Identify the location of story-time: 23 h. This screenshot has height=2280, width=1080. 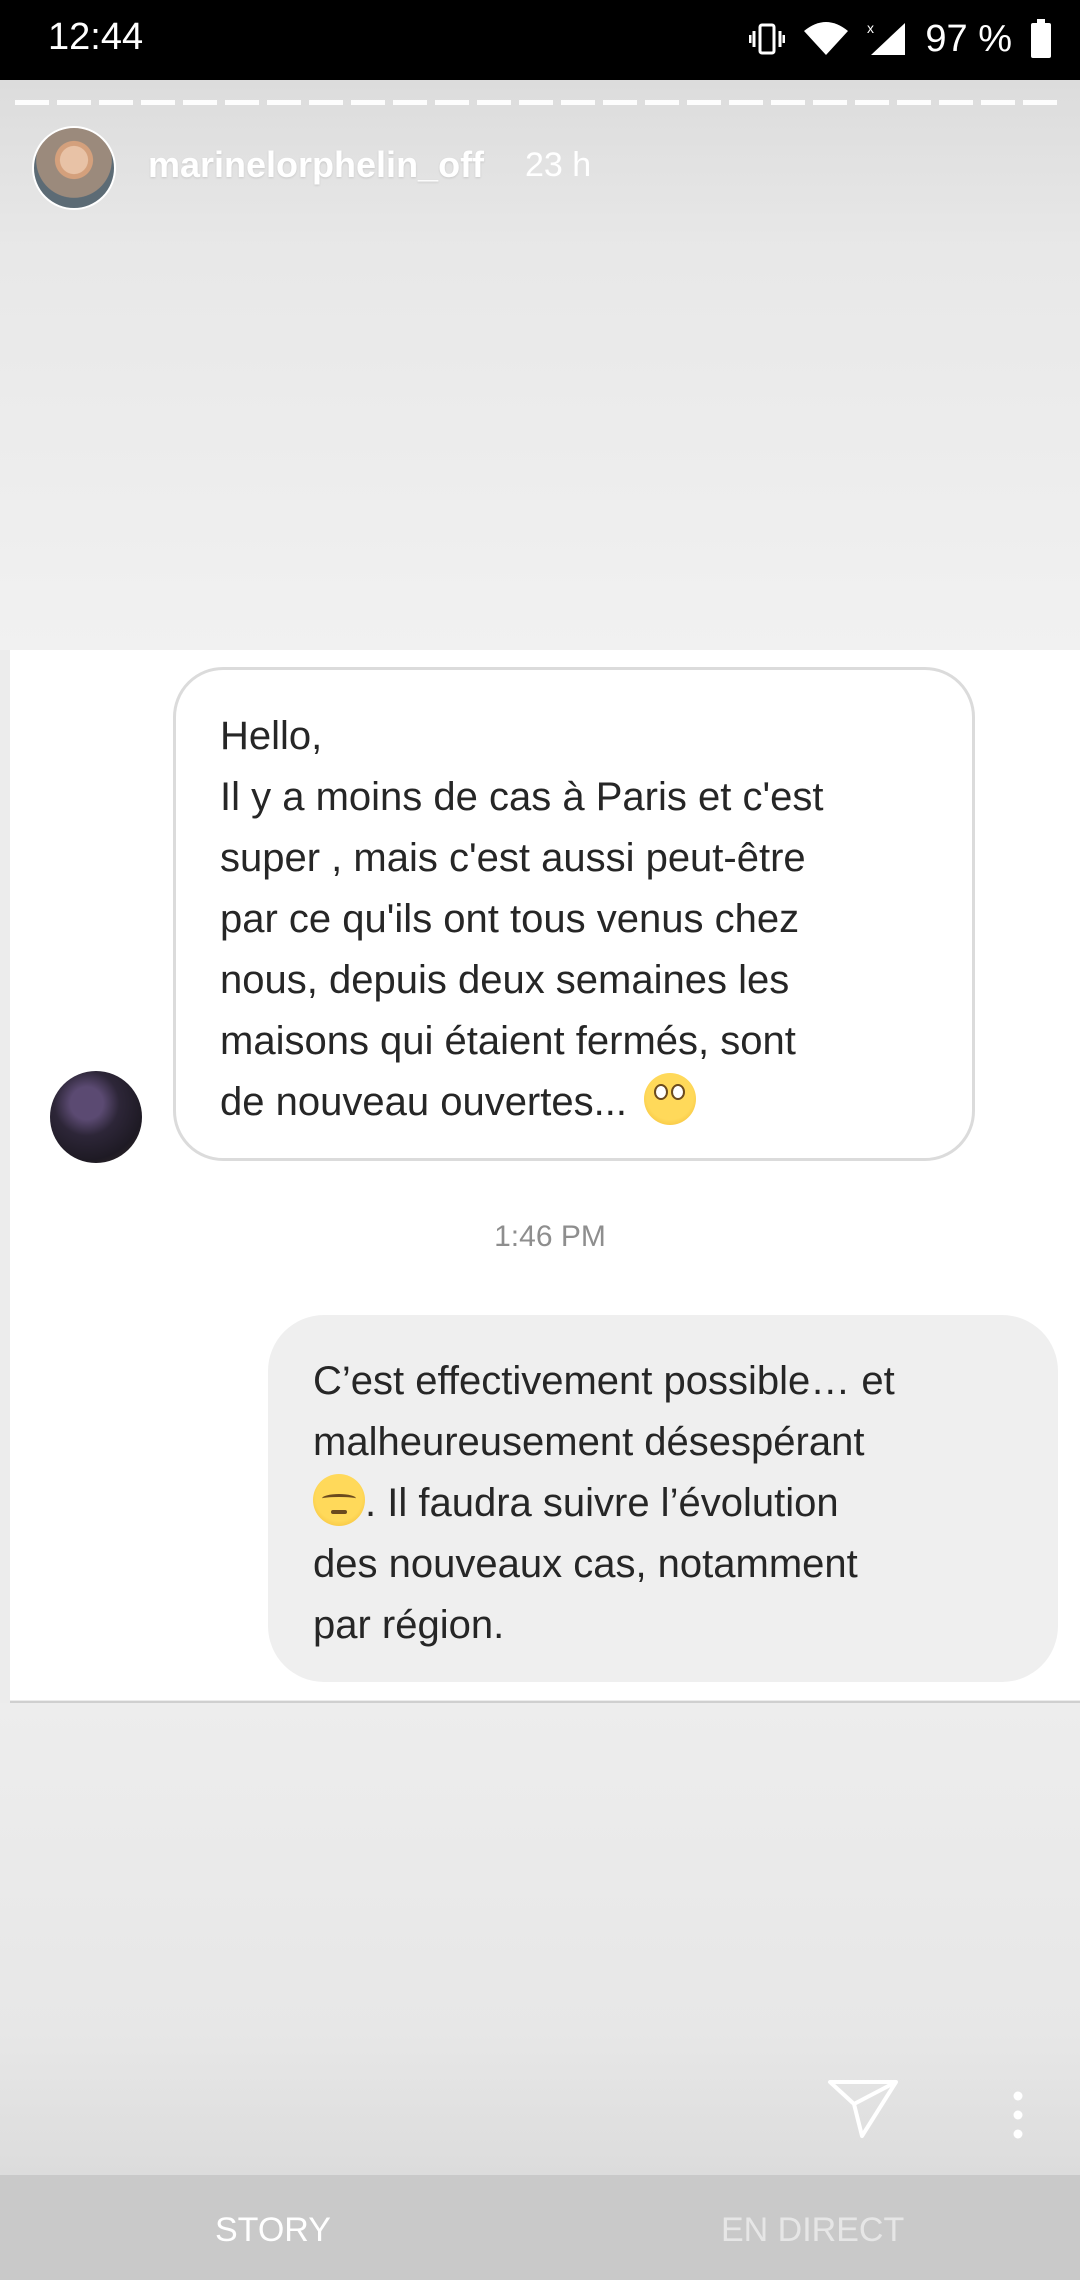
(558, 165).